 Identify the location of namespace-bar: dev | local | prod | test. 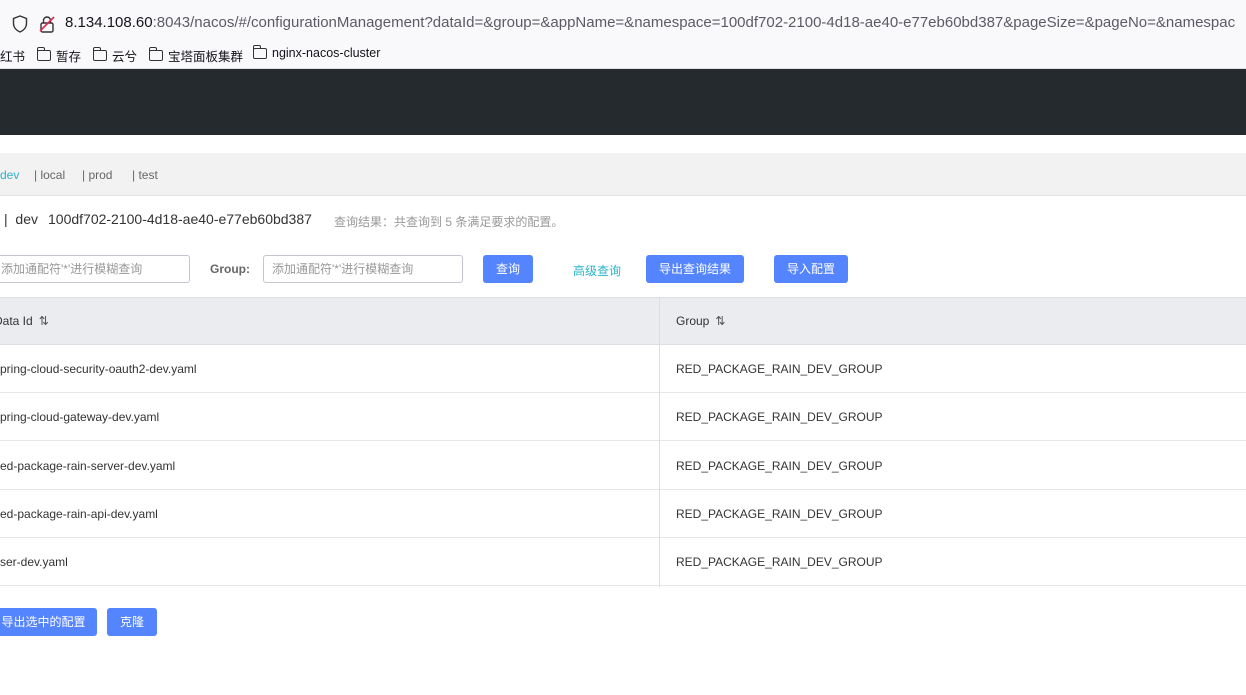
(623, 174).